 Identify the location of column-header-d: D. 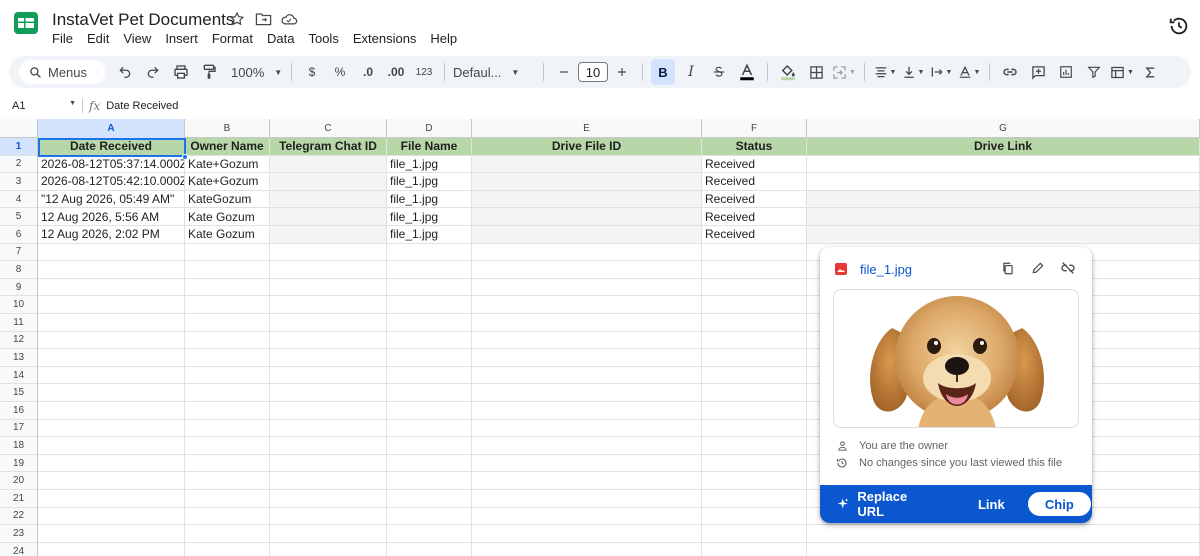
(429, 128).